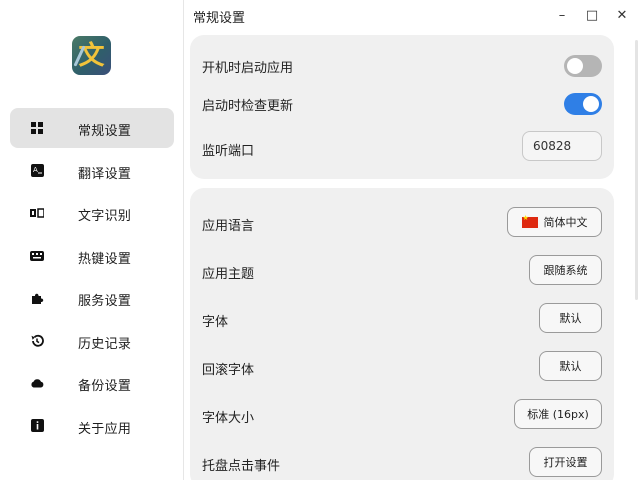 This screenshot has width=640, height=480. I want to click on font-size-label: 字体大小, so click(228, 418).